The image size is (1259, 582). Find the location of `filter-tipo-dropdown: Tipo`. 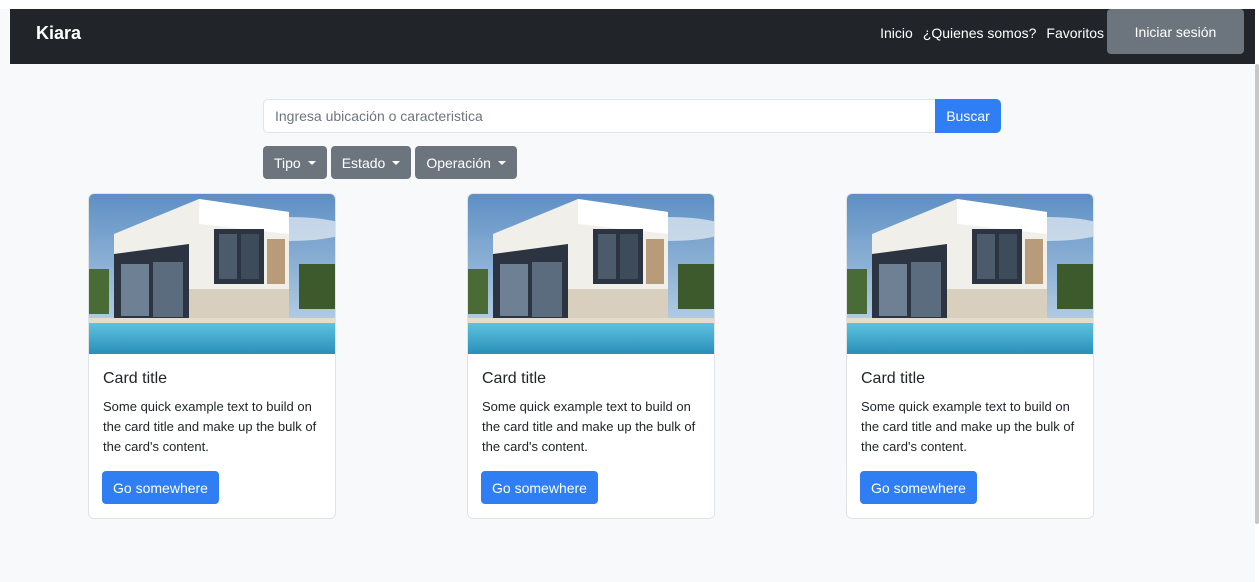

filter-tipo-dropdown: Tipo is located at coordinates (295, 162).